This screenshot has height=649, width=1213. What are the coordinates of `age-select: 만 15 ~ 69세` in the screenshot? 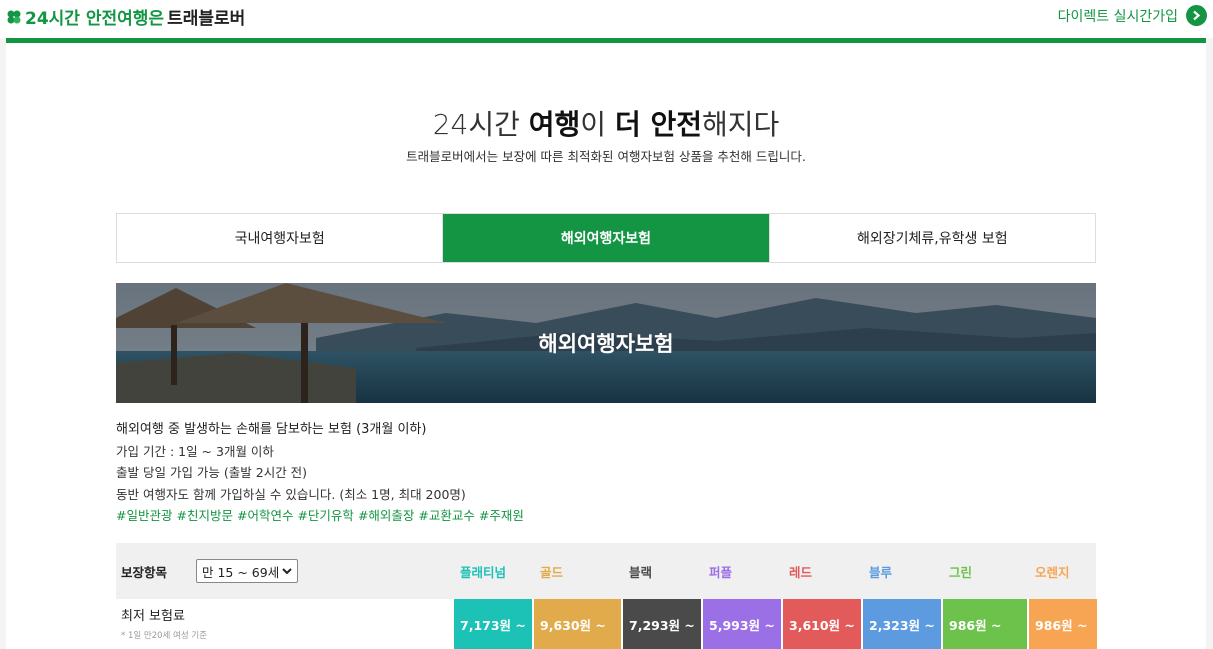 It's located at (247, 571).